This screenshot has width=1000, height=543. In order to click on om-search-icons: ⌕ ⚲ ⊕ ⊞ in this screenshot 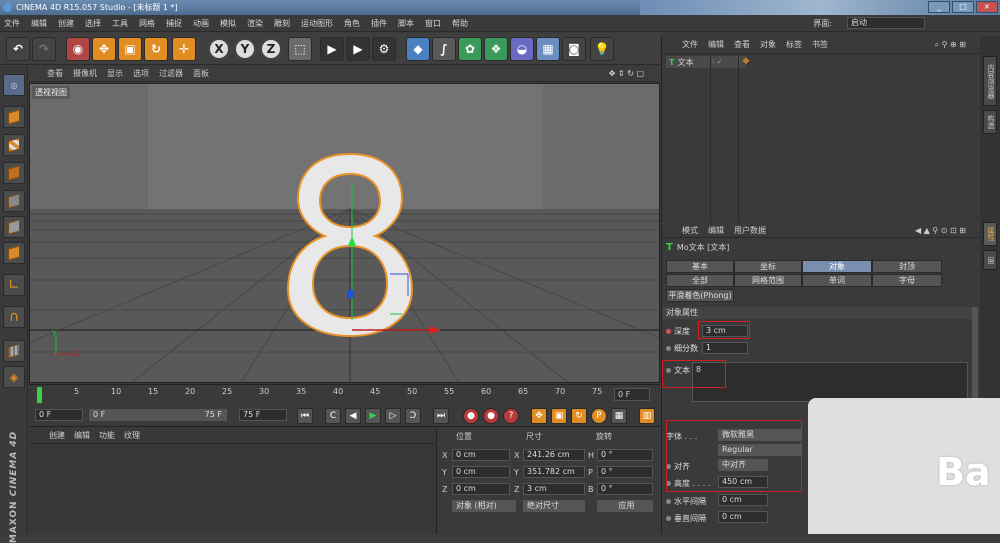, I will do `click(950, 45)`.